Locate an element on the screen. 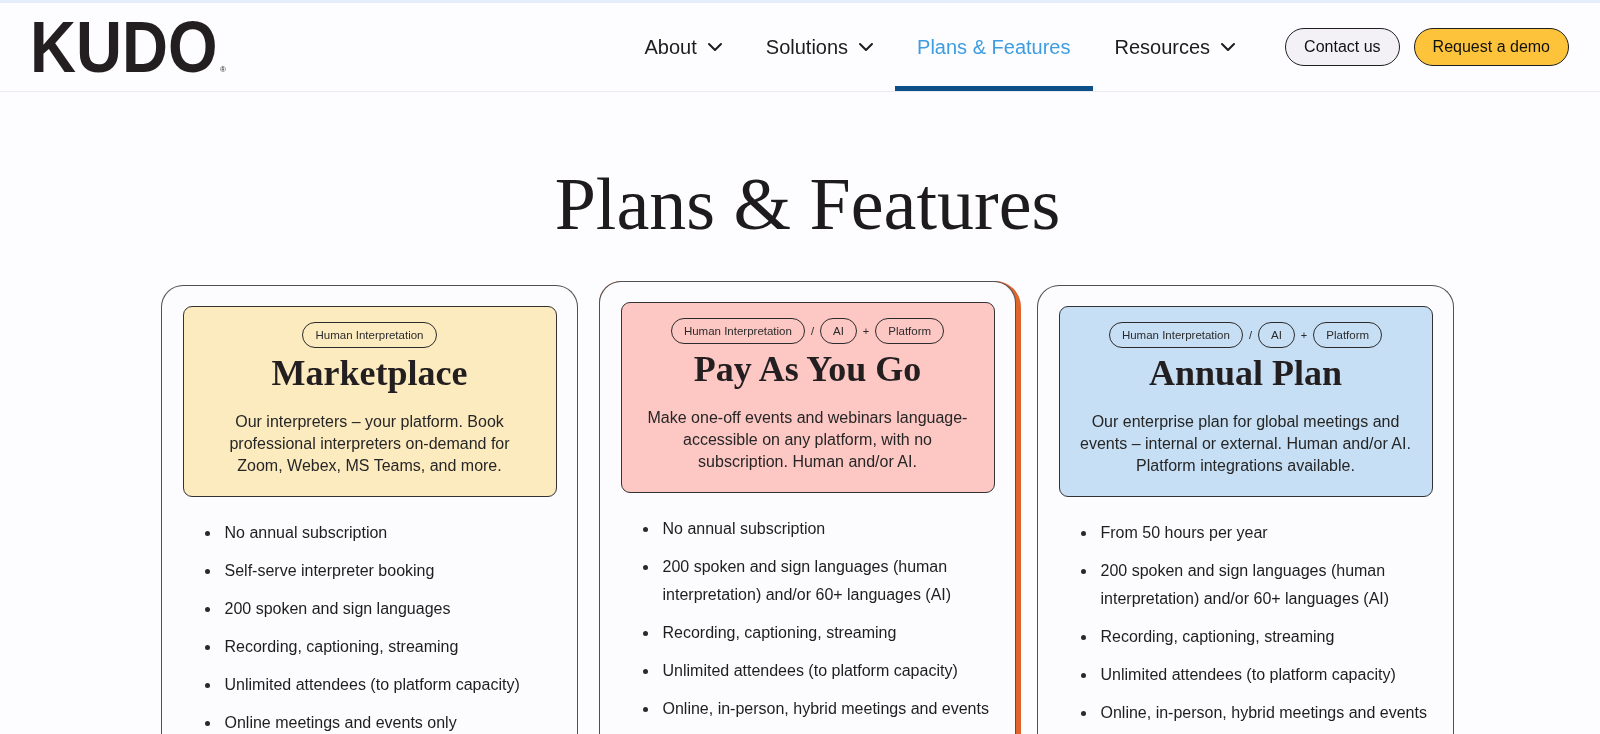 The image size is (1600, 734). feature-text: From 50 hours per year is located at coordinates (1184, 533).